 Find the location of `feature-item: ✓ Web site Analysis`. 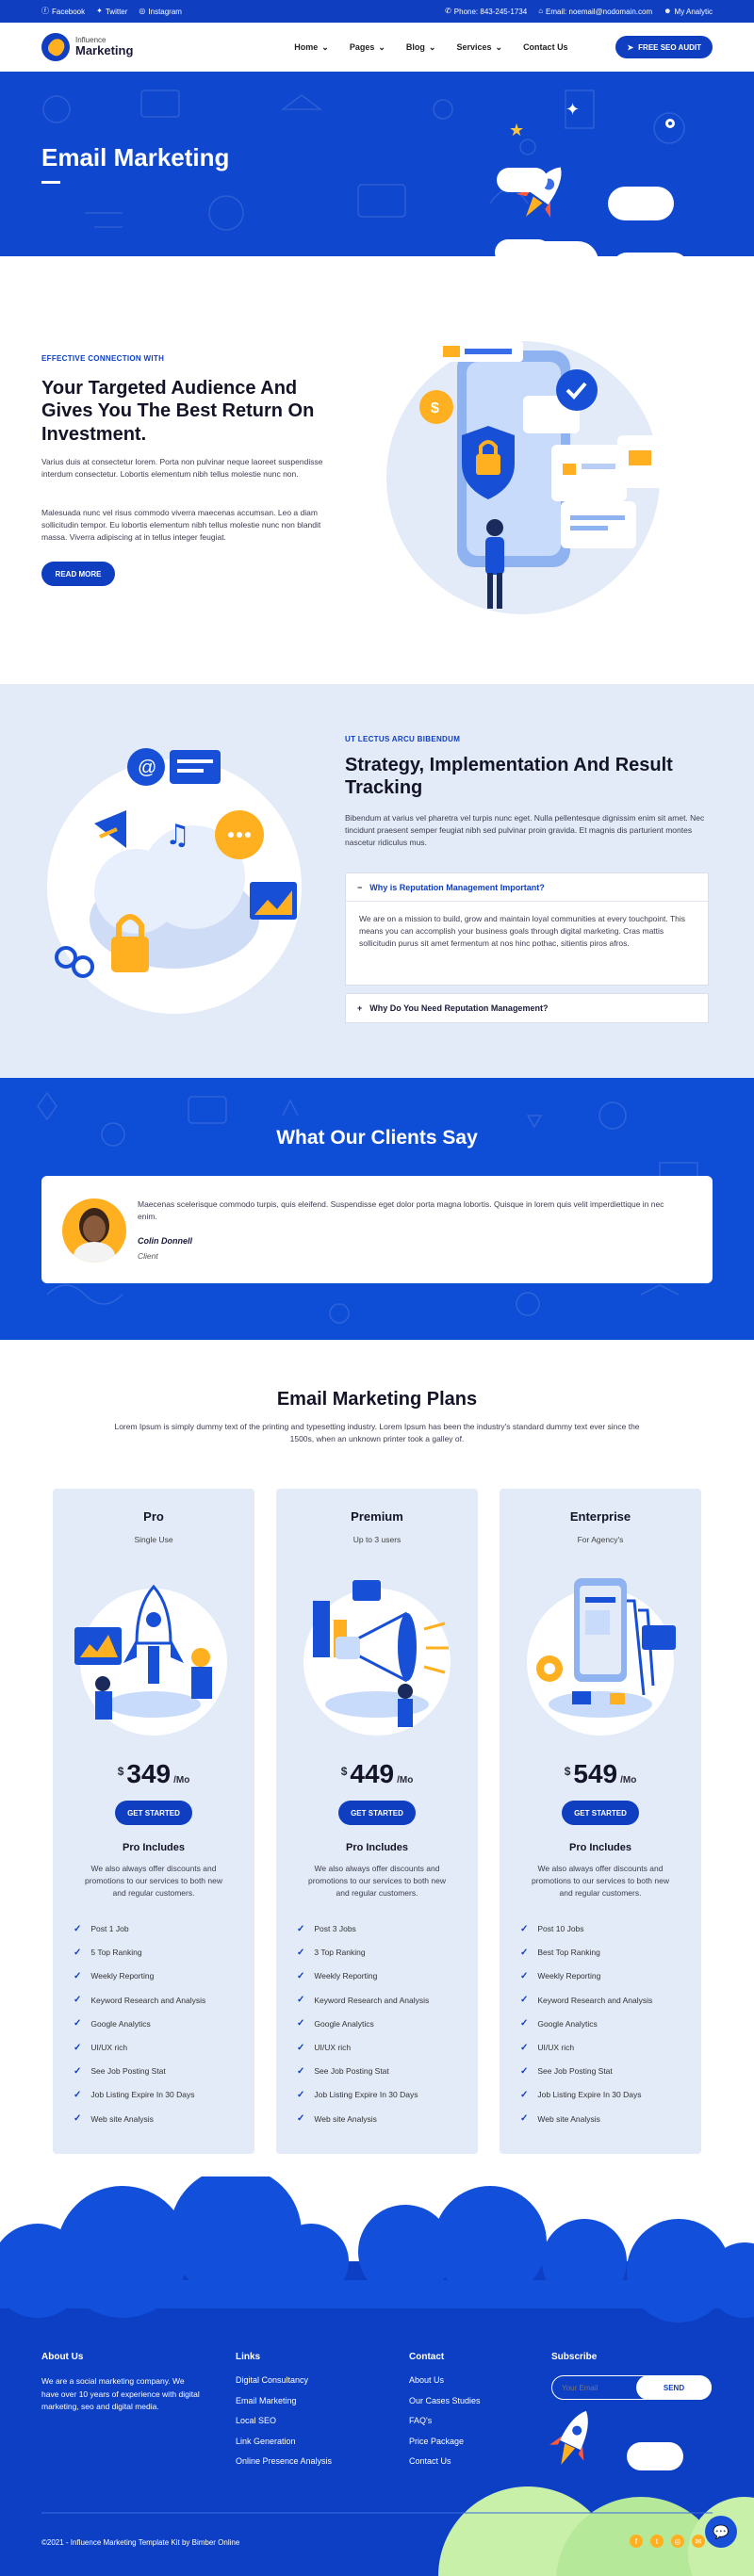

feature-item: ✓ Web site Analysis is located at coordinates (114, 2119).